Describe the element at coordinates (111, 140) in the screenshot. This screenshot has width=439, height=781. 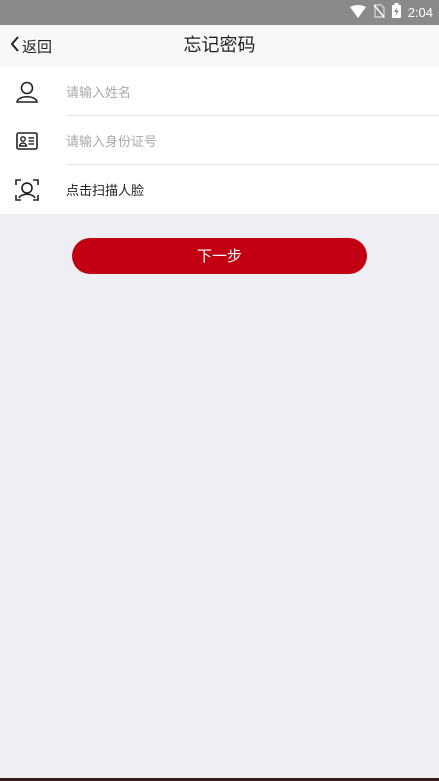
I see `id-number-input: 请输入身份证号` at that location.